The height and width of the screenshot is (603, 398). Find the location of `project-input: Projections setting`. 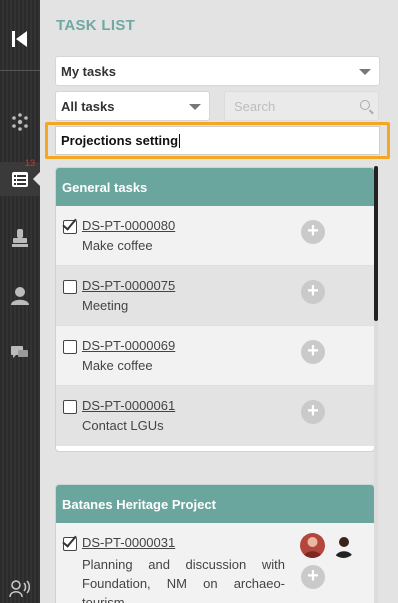

project-input: Projections setting is located at coordinates (217, 140).